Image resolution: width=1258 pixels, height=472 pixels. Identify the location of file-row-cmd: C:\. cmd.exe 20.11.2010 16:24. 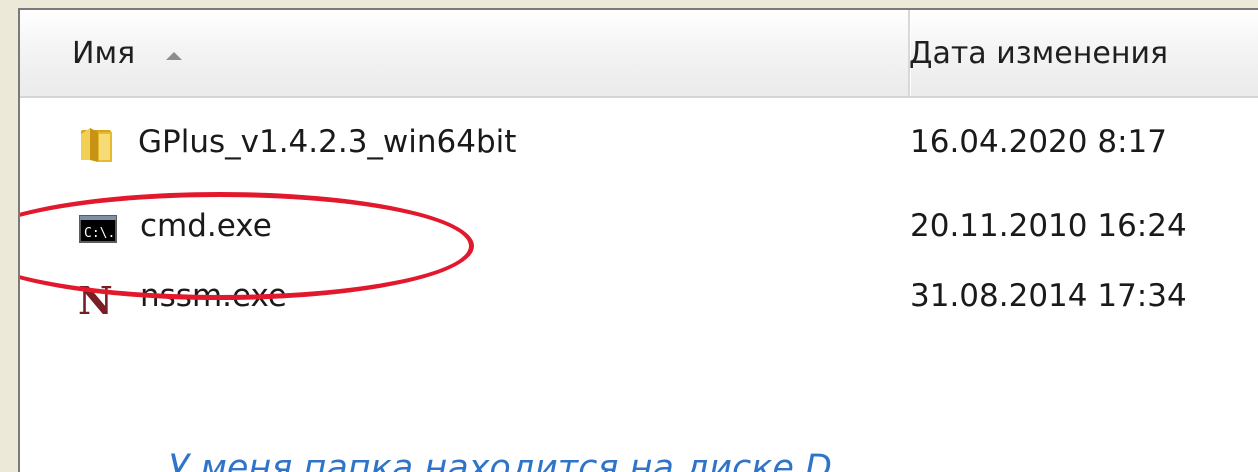
(639, 229).